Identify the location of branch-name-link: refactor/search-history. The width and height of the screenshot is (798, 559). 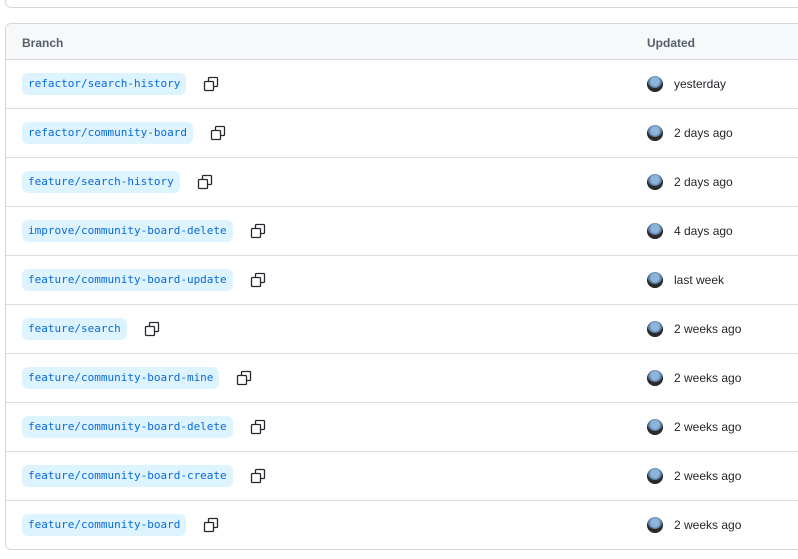
(104, 84).